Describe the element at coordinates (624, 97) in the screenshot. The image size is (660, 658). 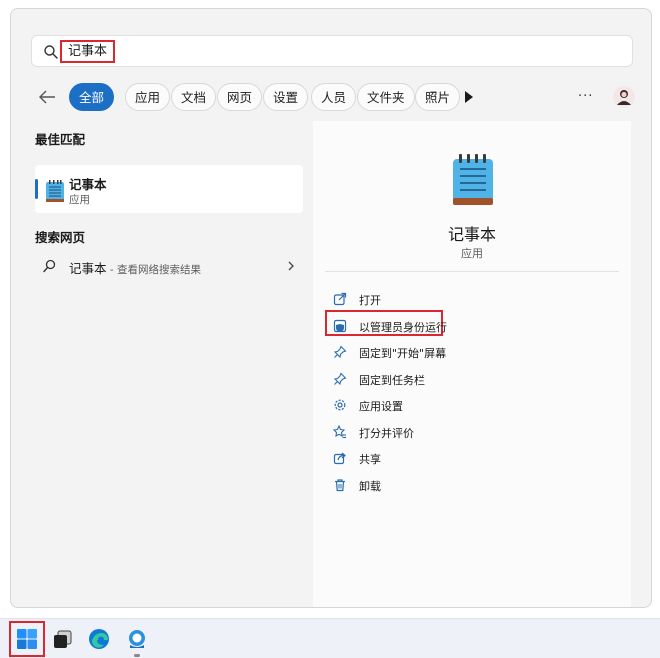
I see `avatar-icon` at that location.